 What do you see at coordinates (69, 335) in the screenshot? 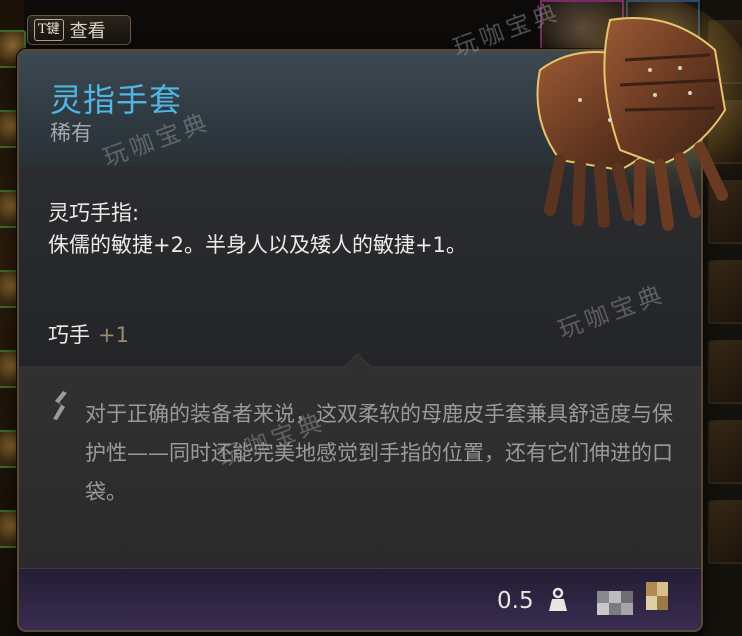
I see `bonus-name: 巧手` at bounding box center [69, 335].